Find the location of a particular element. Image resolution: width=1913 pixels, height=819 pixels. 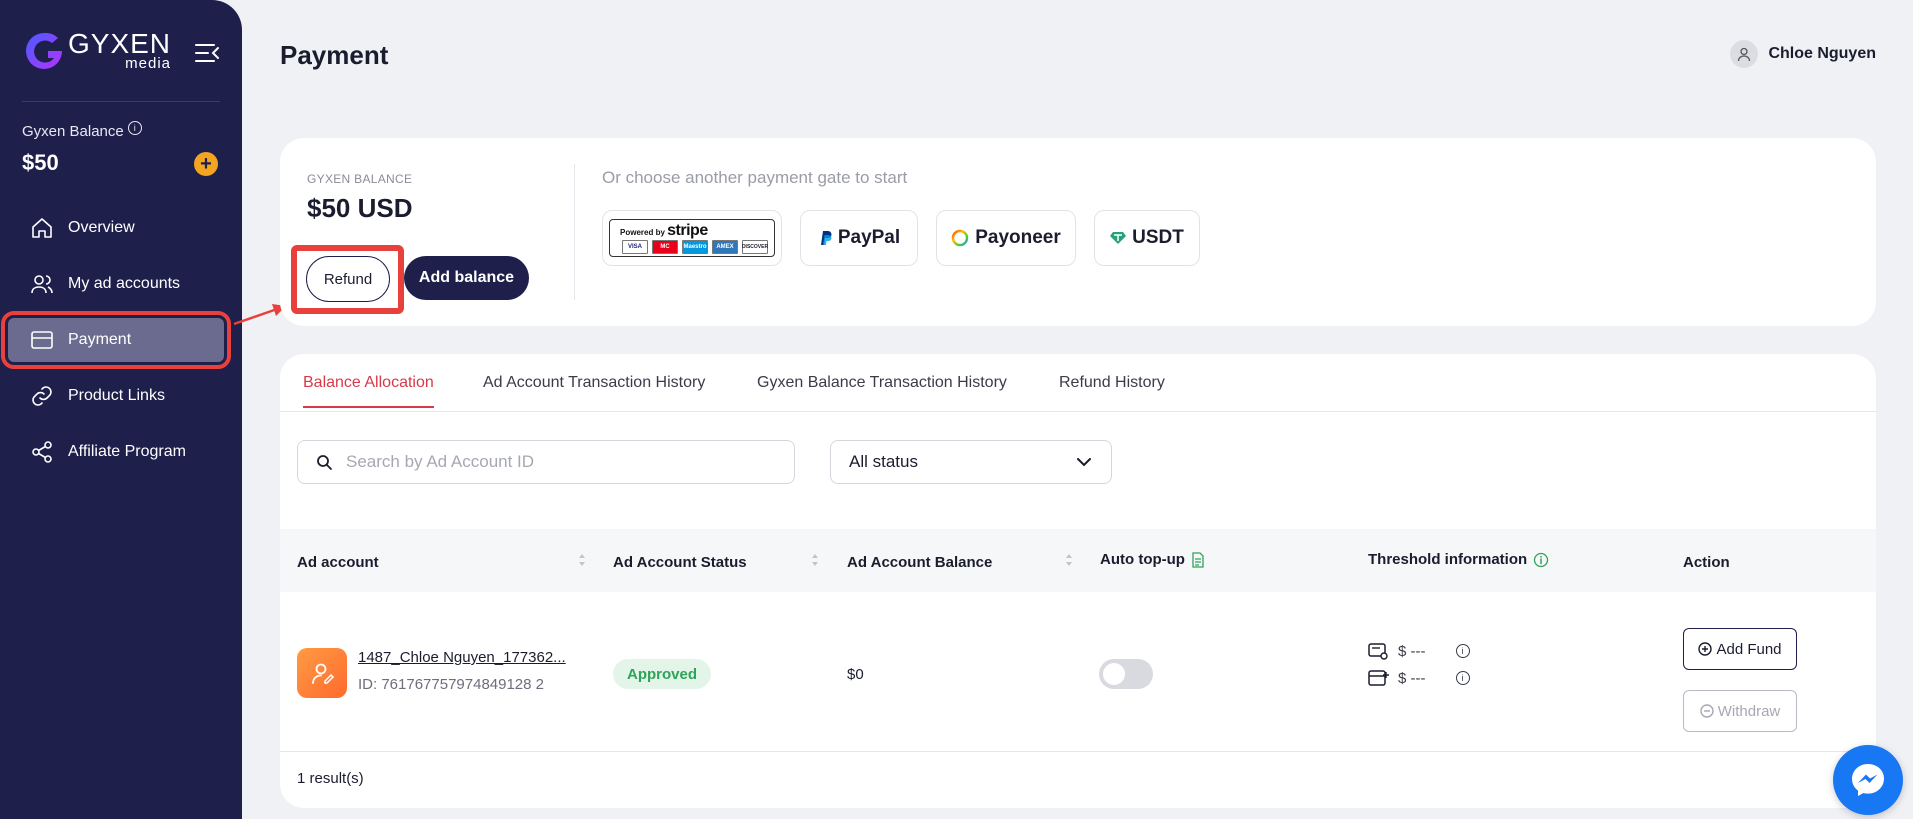

brand-name: GYXEN is located at coordinates (120, 43).